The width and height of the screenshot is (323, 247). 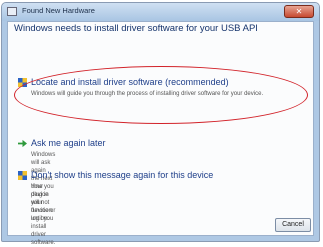 I want to click on title-bar: Found New Hardware ✕, so click(x=160, y=12).